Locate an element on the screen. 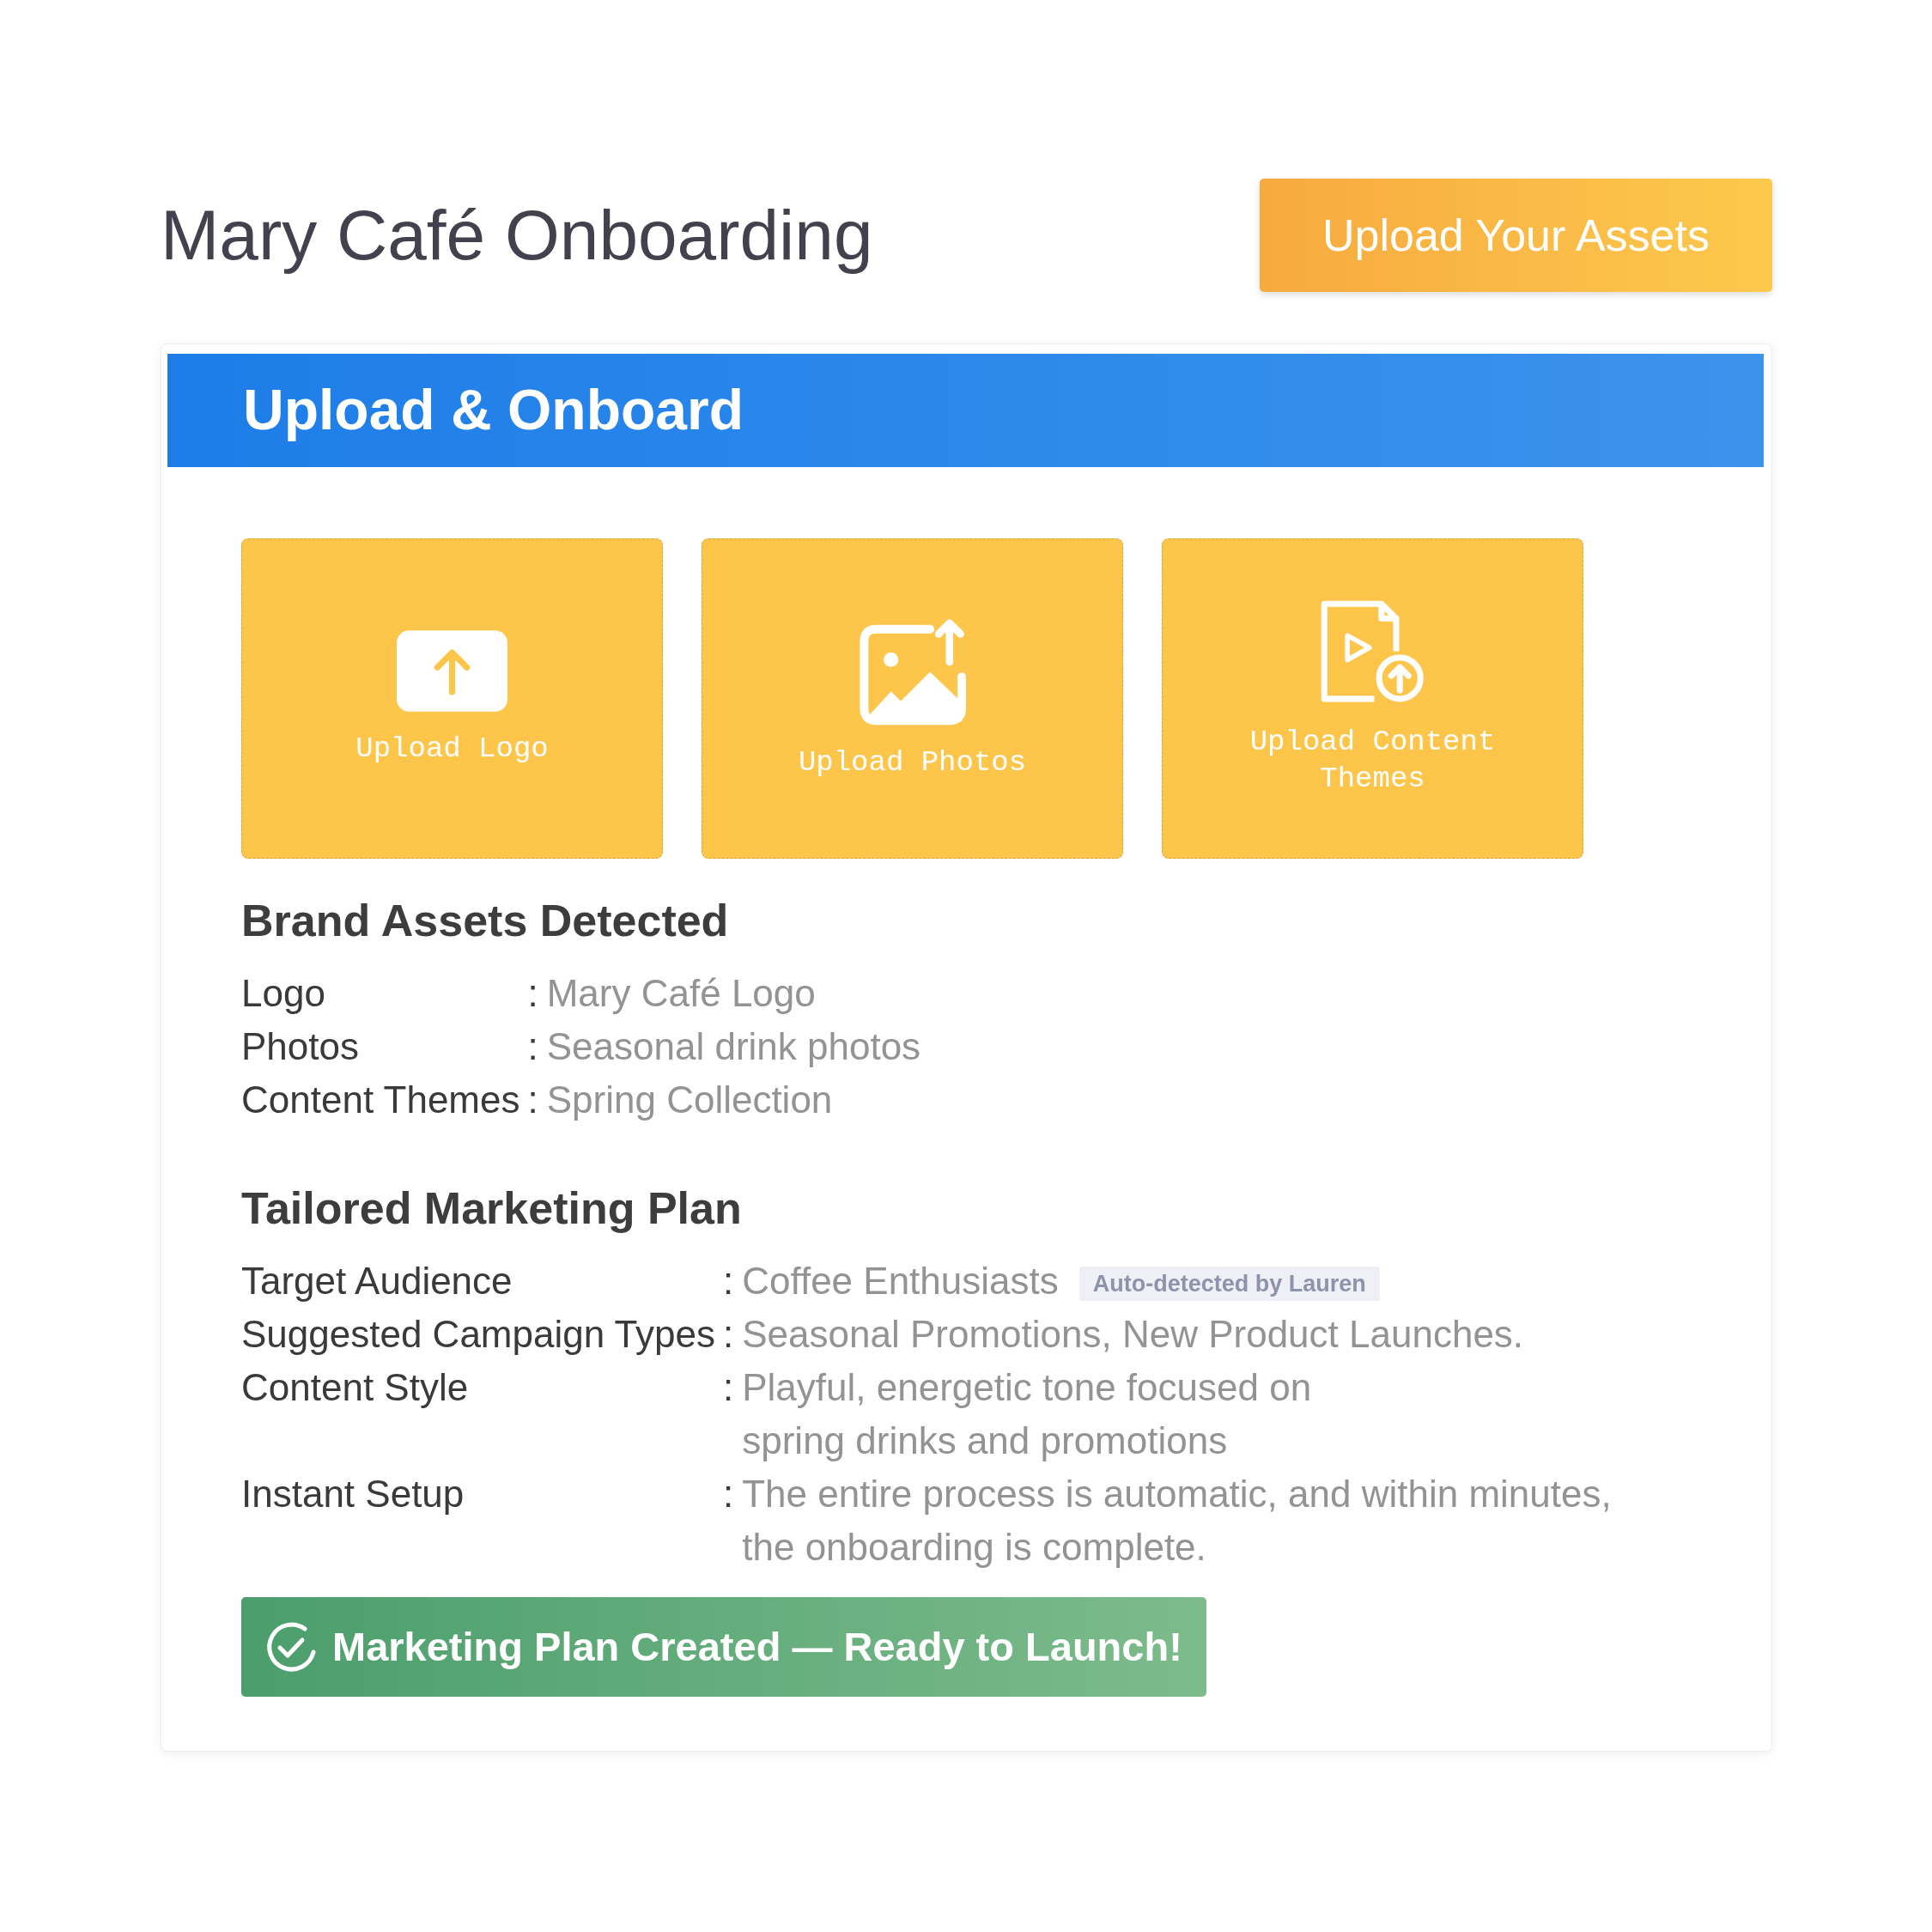 This screenshot has height=1932, width=1932. page-title: Mary Café Onboarding is located at coordinates (517, 235).